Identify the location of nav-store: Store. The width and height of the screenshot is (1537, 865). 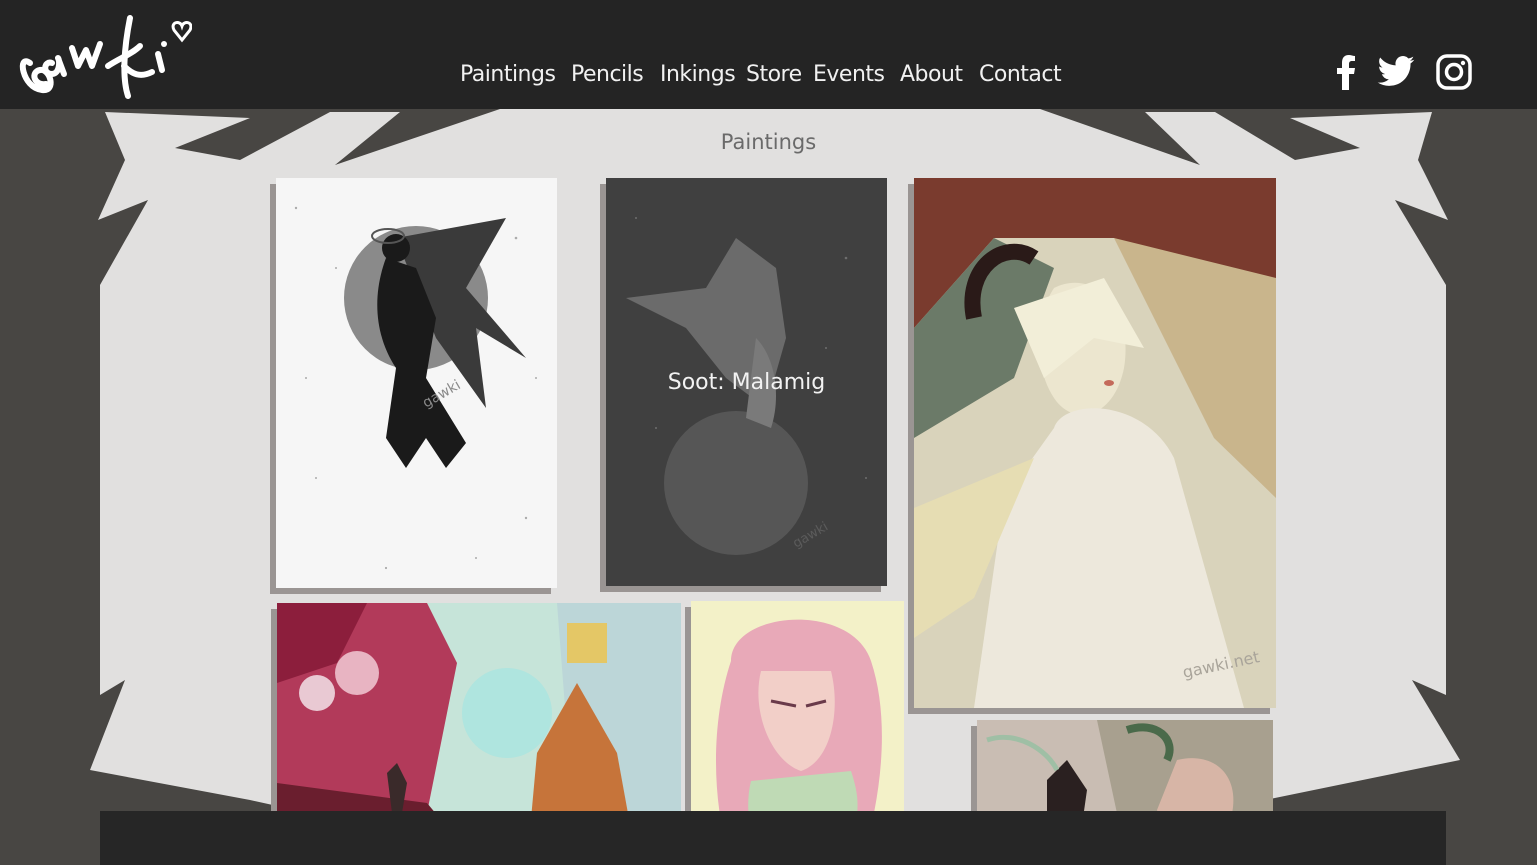
(774, 74).